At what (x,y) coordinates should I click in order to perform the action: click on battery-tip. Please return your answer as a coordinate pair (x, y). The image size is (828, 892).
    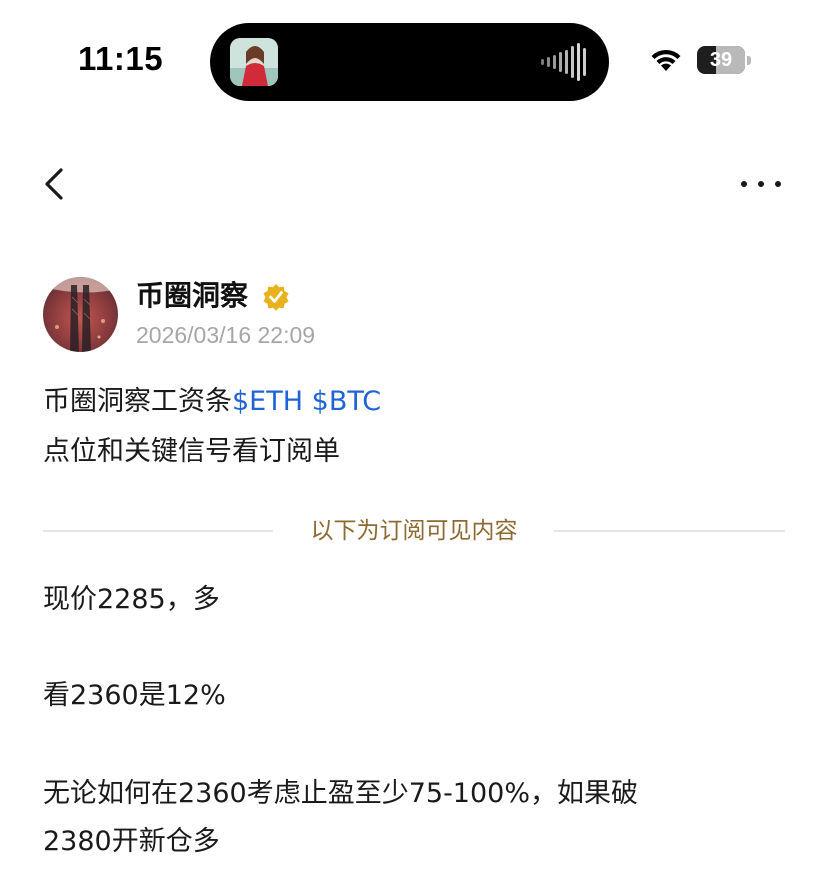
    Looking at the image, I should click on (749, 60).